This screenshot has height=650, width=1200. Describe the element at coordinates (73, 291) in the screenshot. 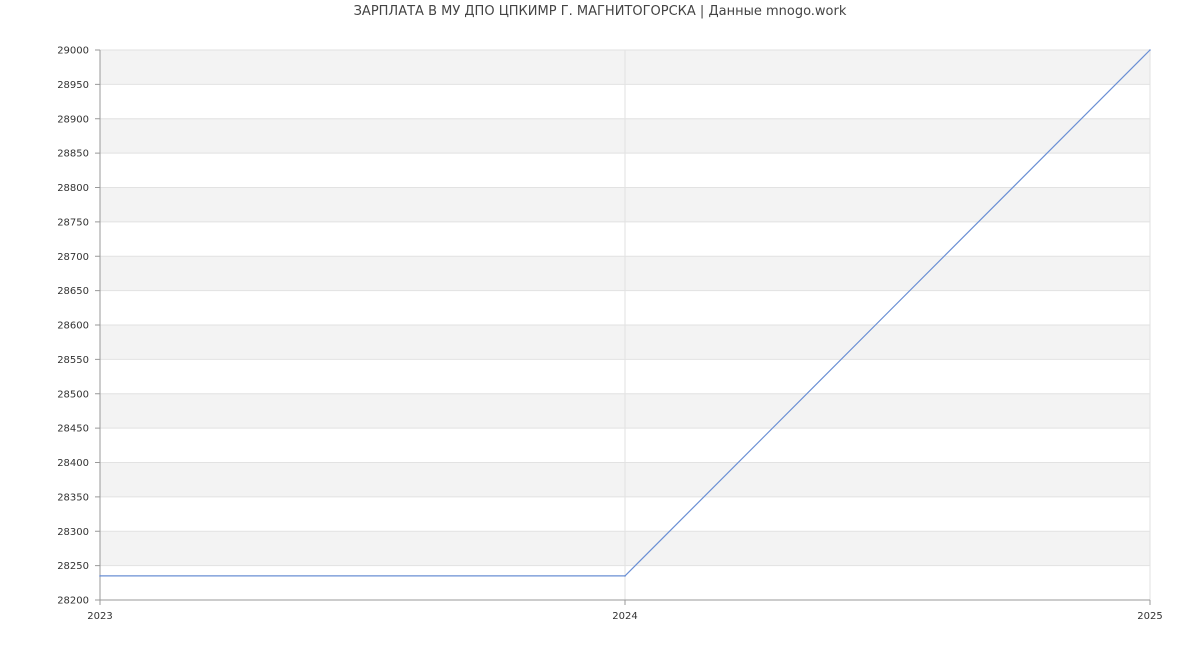

I see `y-tick-label: 28650` at that location.